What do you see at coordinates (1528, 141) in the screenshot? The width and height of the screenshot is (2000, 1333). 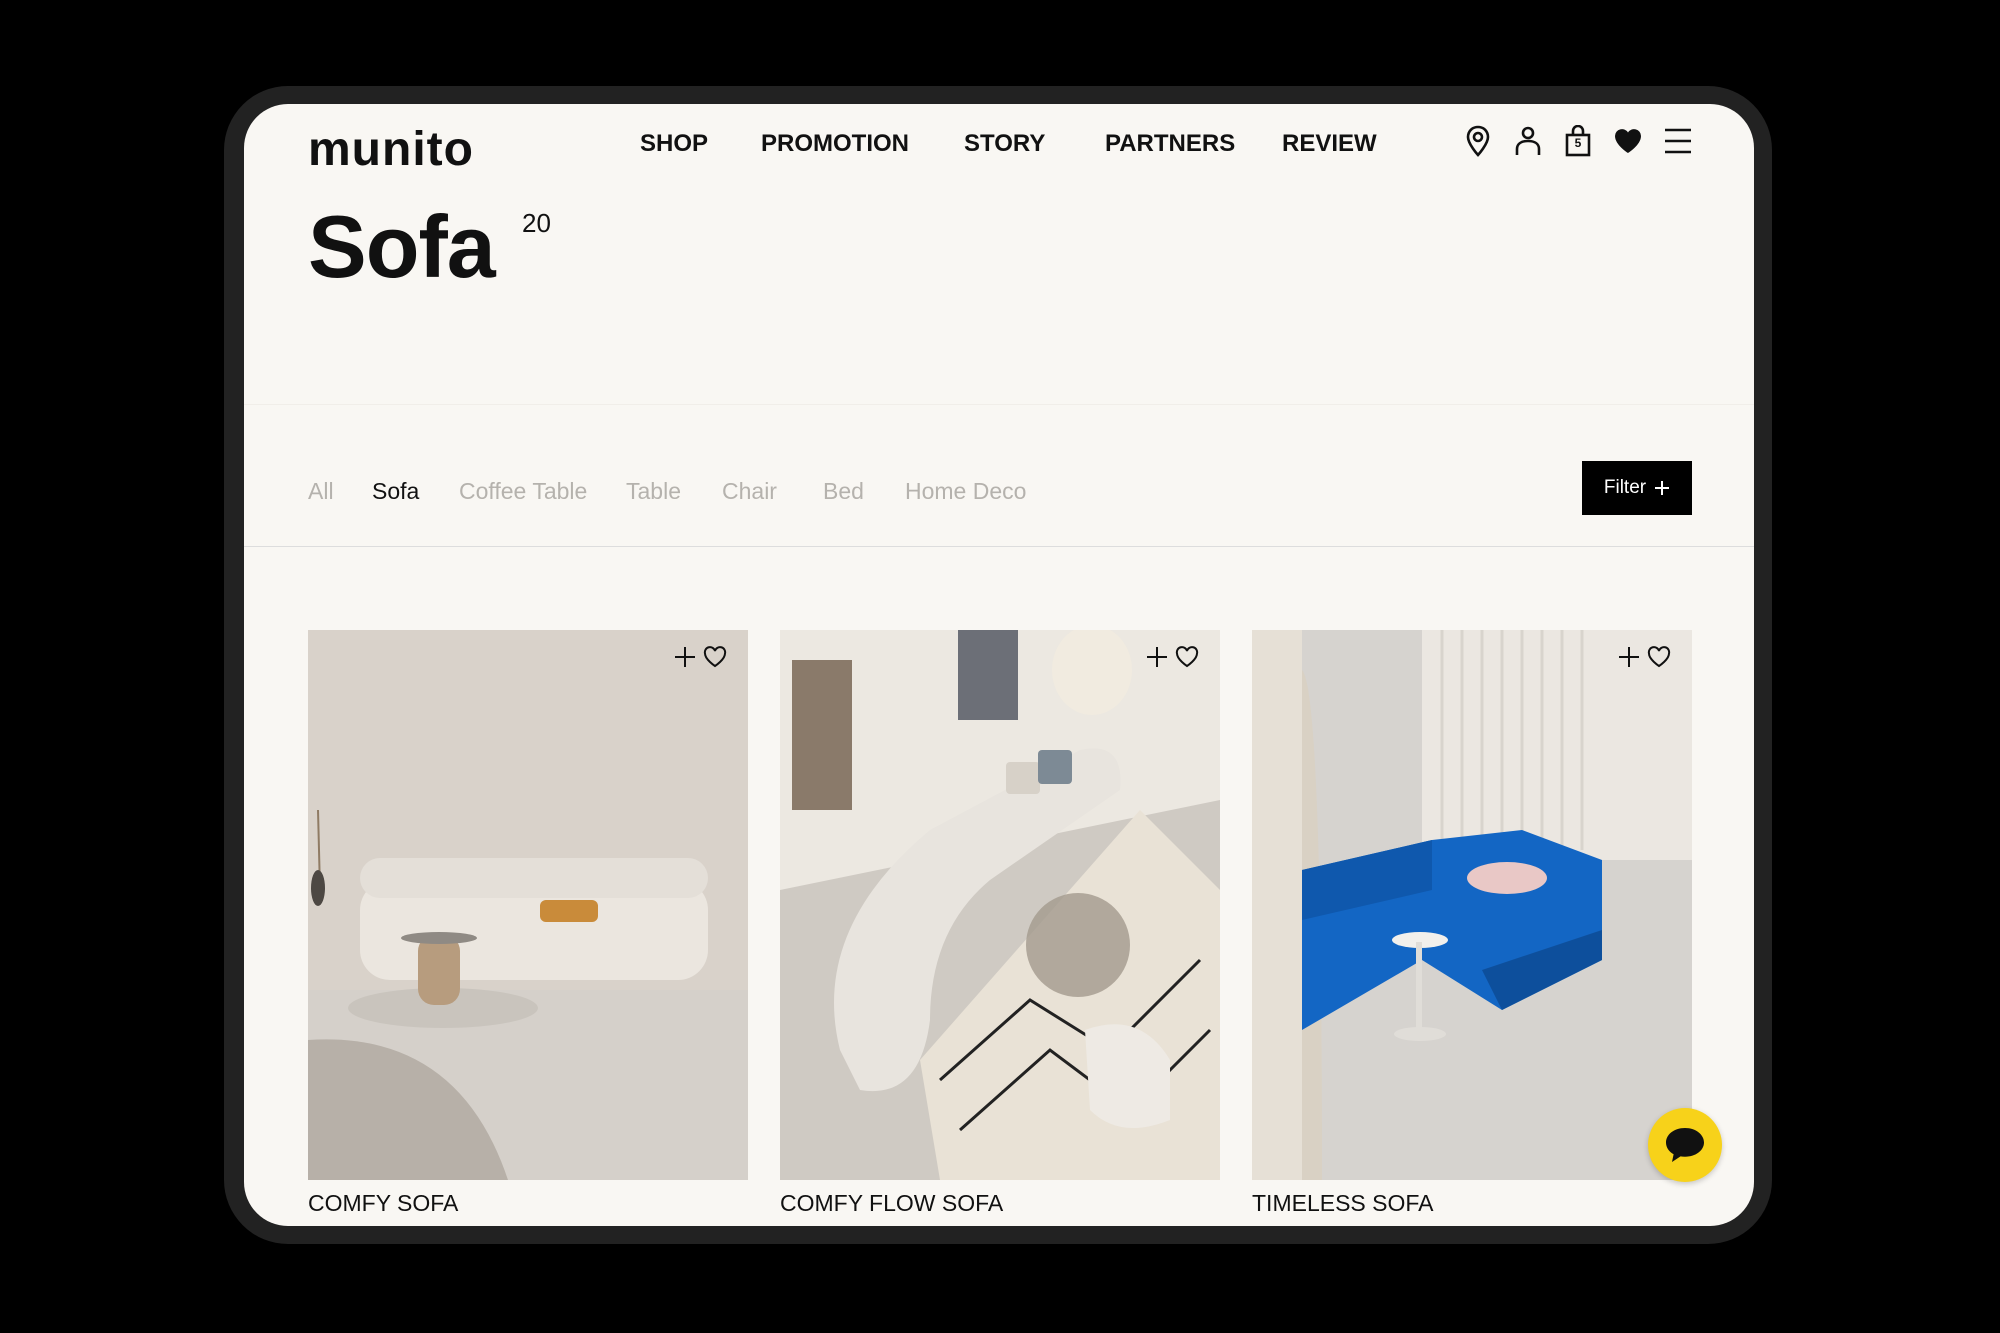 I see `account-icon` at bounding box center [1528, 141].